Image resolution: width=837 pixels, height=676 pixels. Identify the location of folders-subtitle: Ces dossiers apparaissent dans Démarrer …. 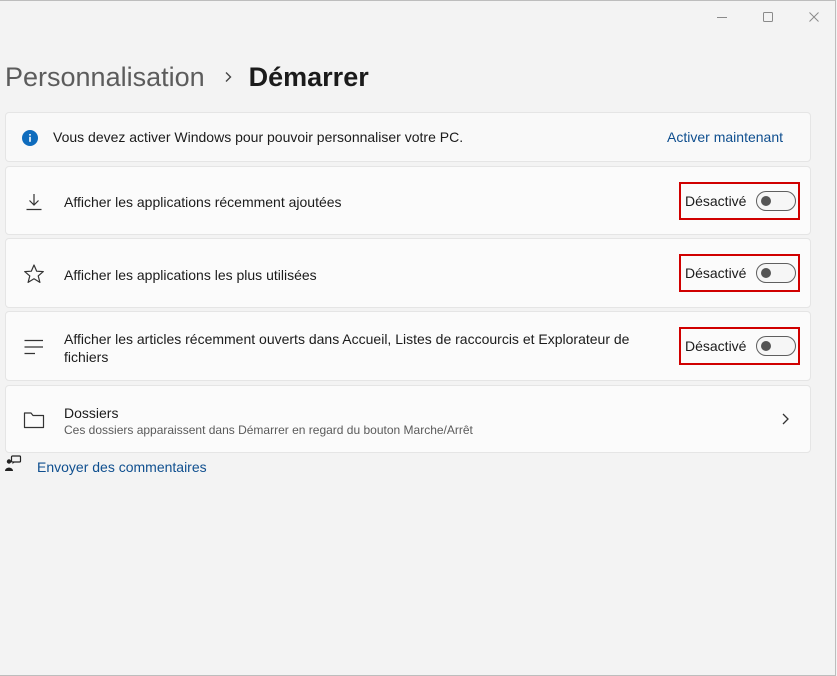
(268, 430).